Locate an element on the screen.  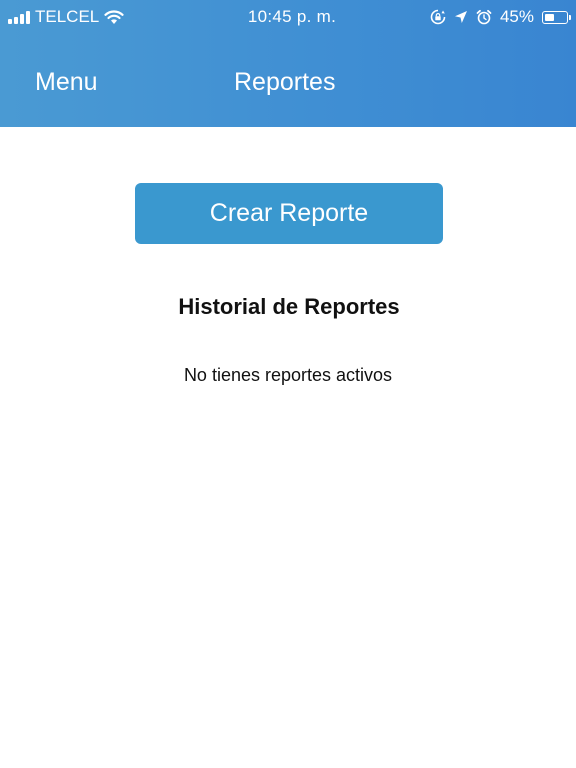
empty-state-message: No tienes reportes activos is located at coordinates (288, 375).